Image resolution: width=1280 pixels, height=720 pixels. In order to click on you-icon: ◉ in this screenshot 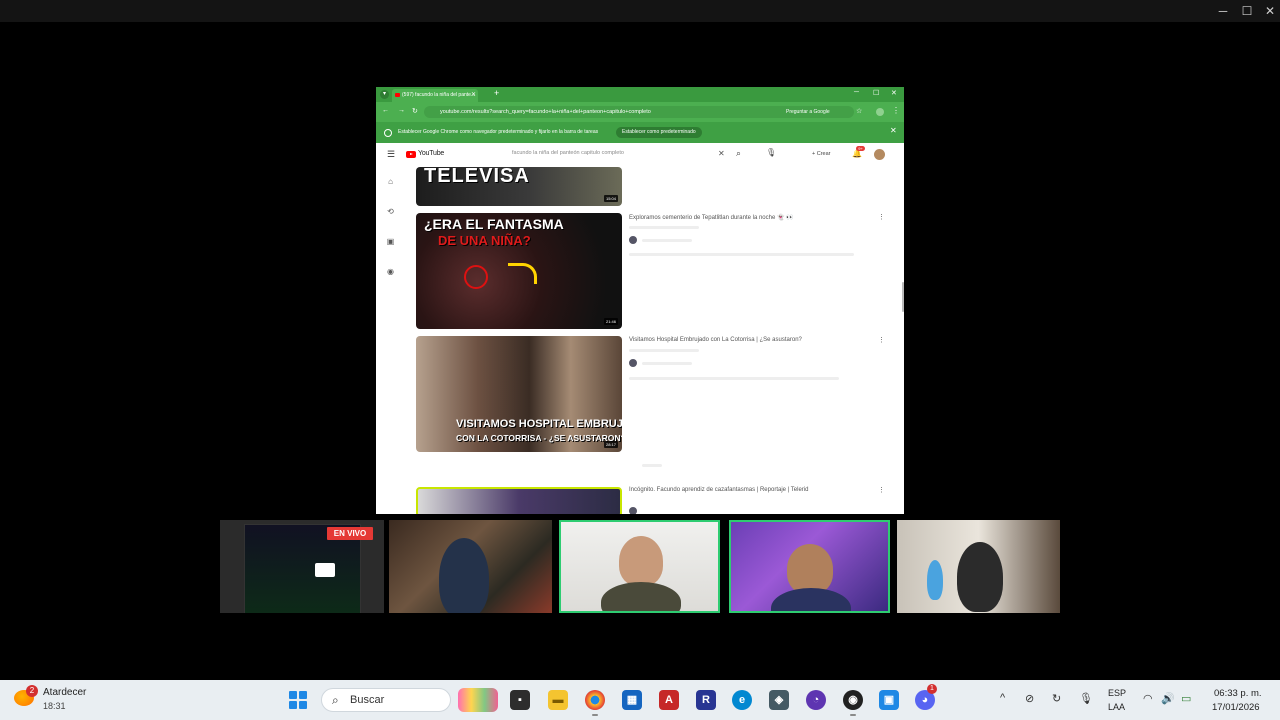, I will do `click(390, 271)`.